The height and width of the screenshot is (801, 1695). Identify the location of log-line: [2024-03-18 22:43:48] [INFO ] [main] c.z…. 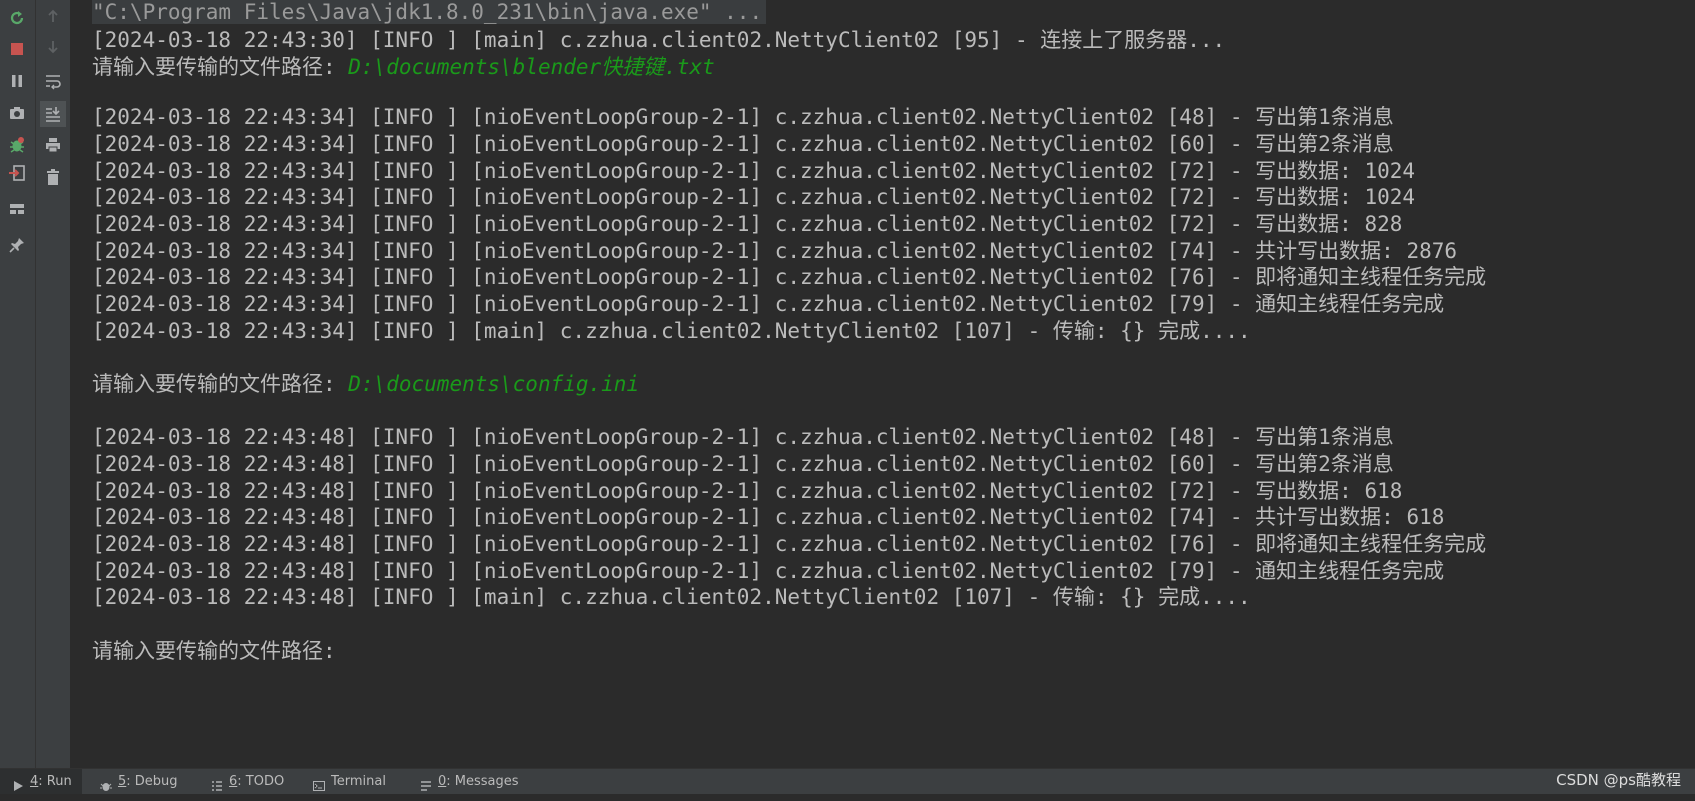
(671, 597).